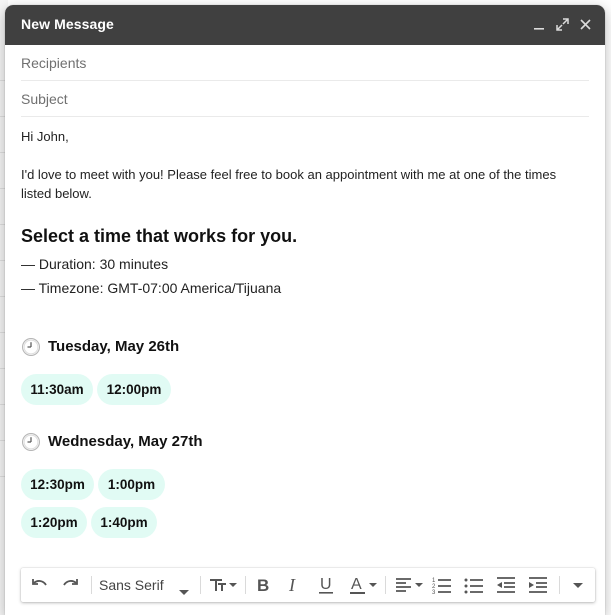 This screenshot has width=611, height=615. Describe the element at coordinates (356, 584) in the screenshot. I see `svg-text: A` at that location.